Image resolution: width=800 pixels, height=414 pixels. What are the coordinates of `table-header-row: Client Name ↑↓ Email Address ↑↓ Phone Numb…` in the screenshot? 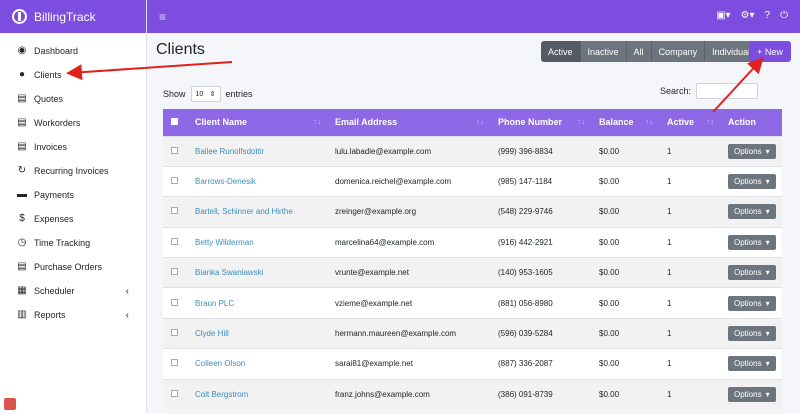 It's located at (472, 122).